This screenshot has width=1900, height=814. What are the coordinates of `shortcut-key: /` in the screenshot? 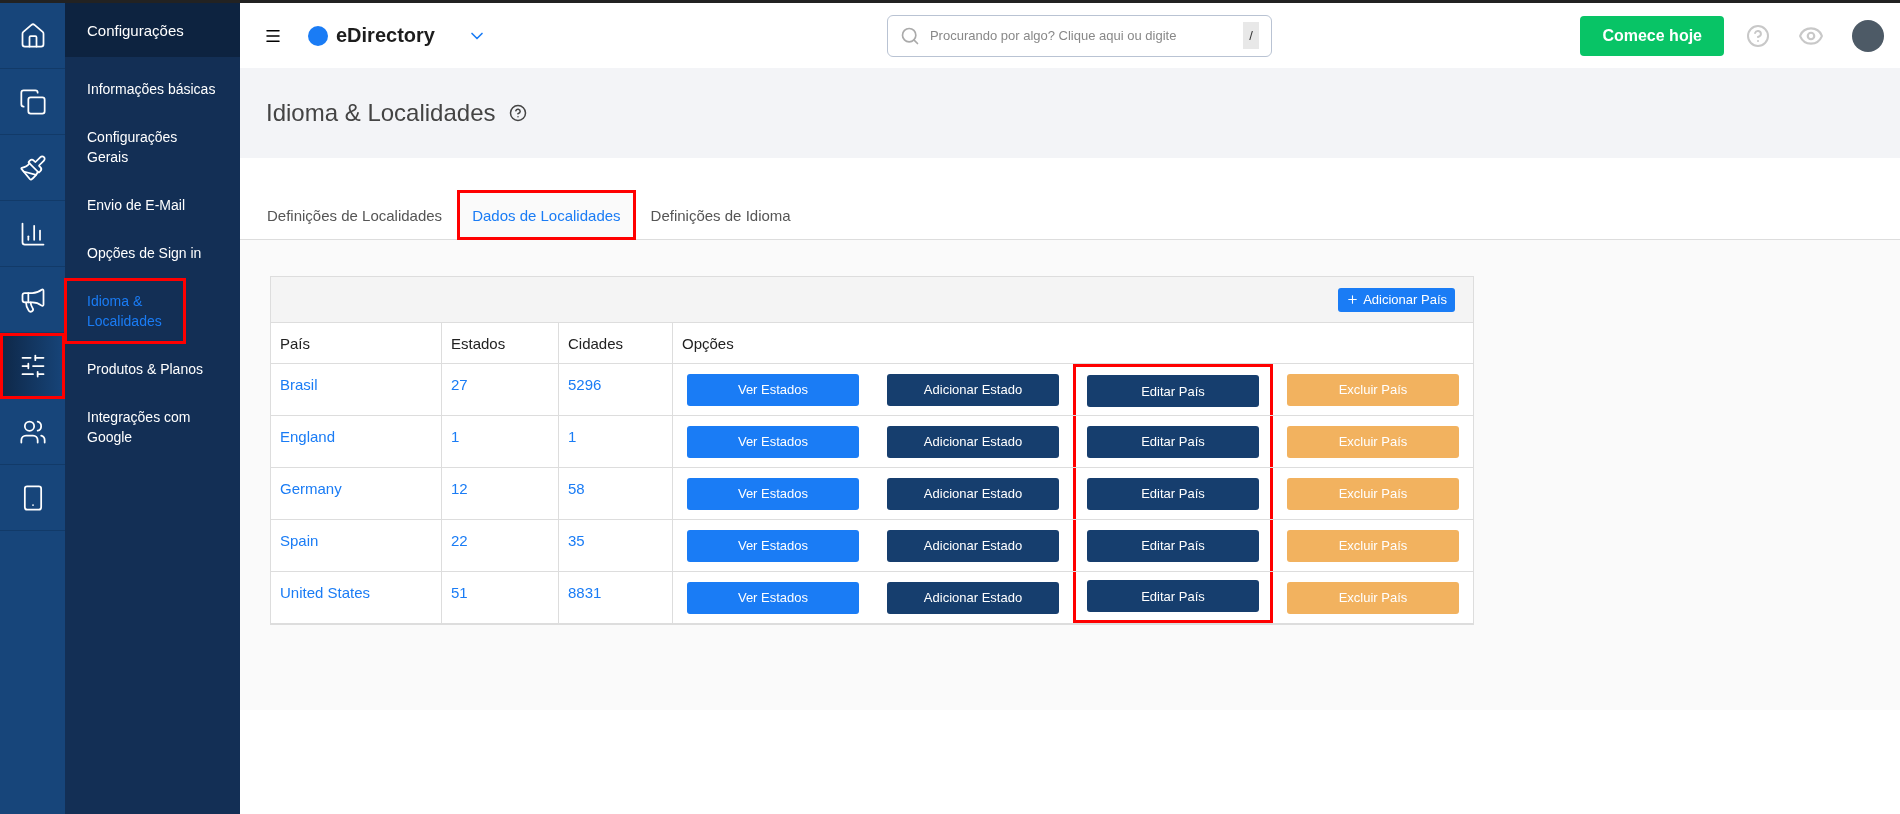 It's located at (1251, 35).